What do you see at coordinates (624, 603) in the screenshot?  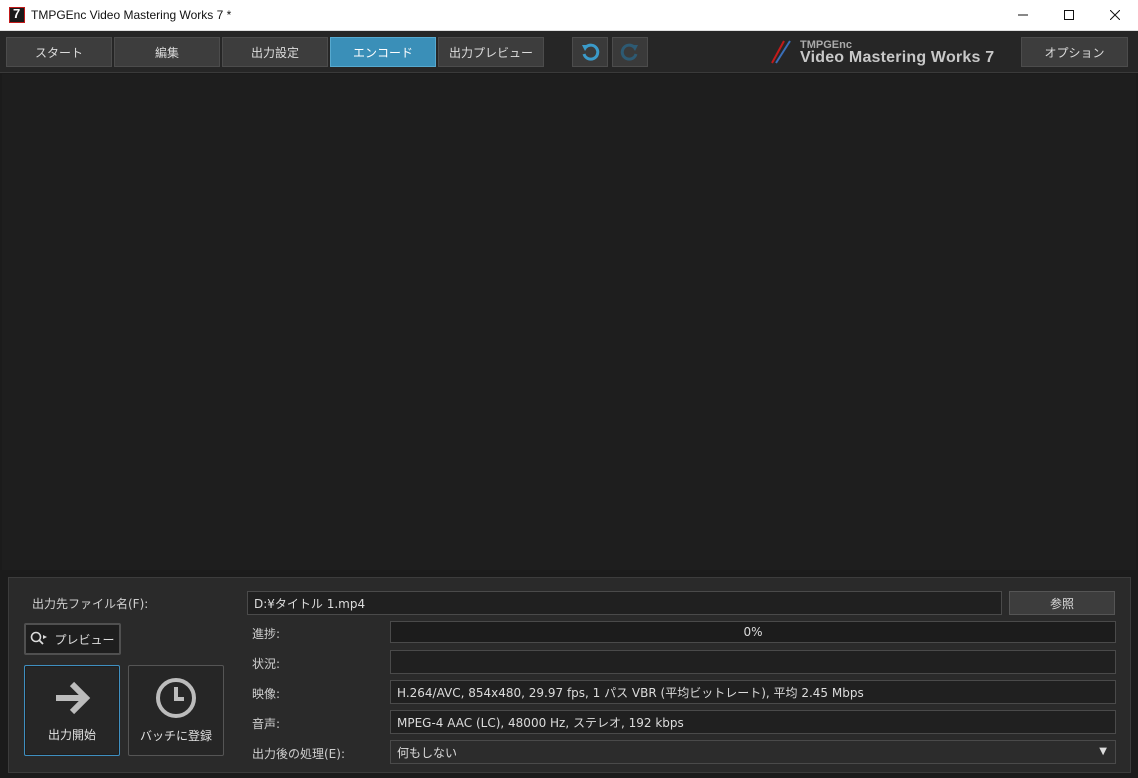 I see `output-file-field: D:¥タイトル 1.mp4` at bounding box center [624, 603].